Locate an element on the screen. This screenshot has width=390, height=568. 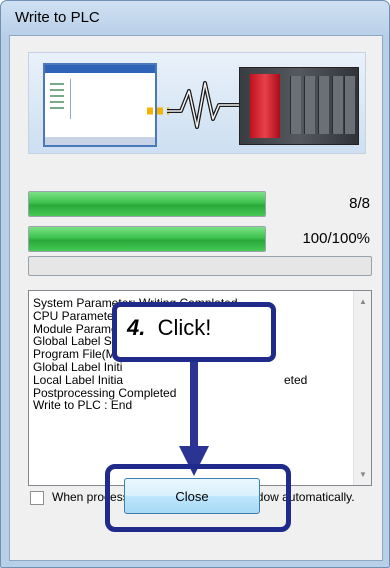
title-bar: Write to PLC is located at coordinates (195, 18).